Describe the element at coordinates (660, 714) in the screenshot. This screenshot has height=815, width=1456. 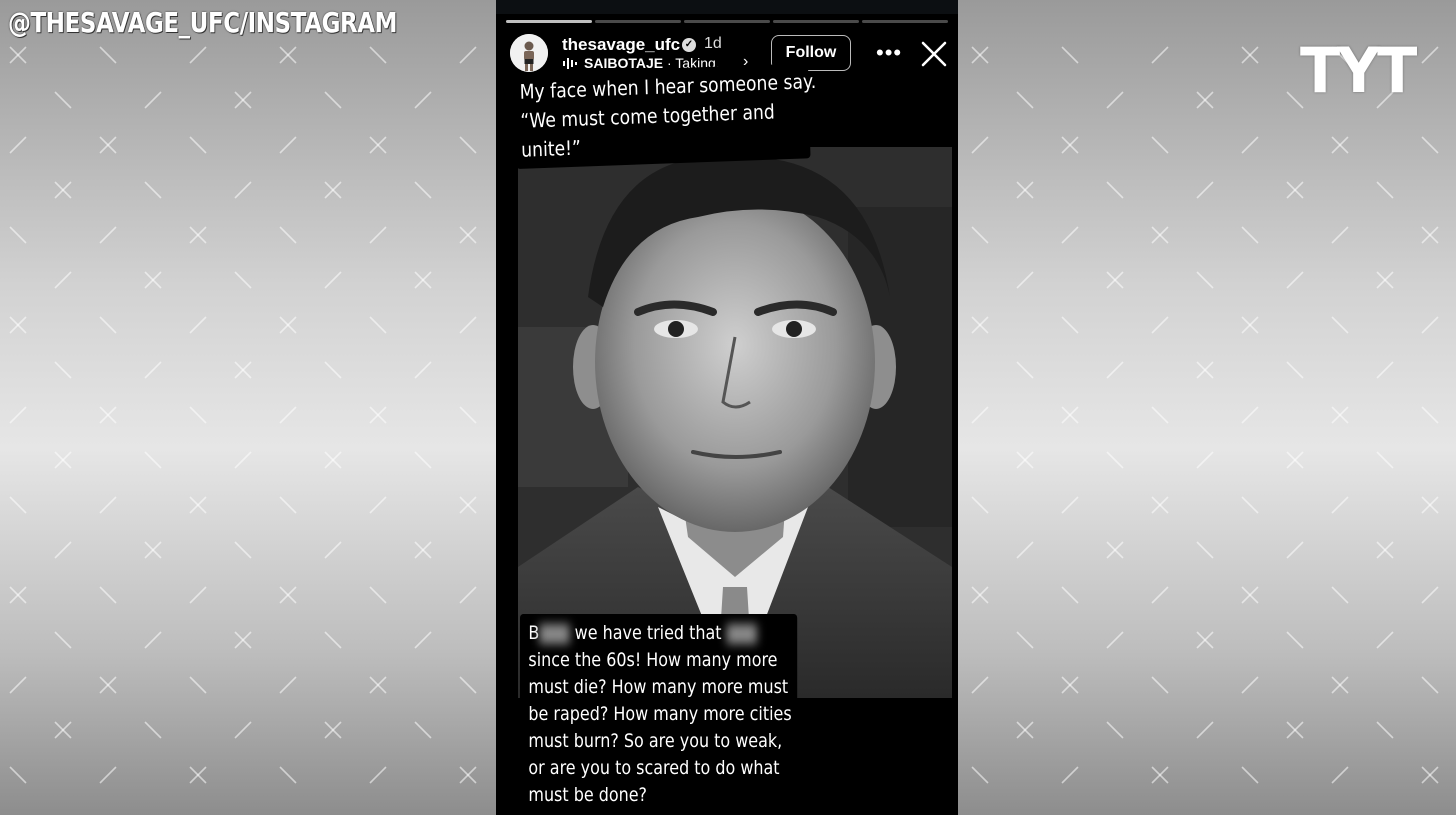
I see `caption-line: be raped? How many more cities` at that location.